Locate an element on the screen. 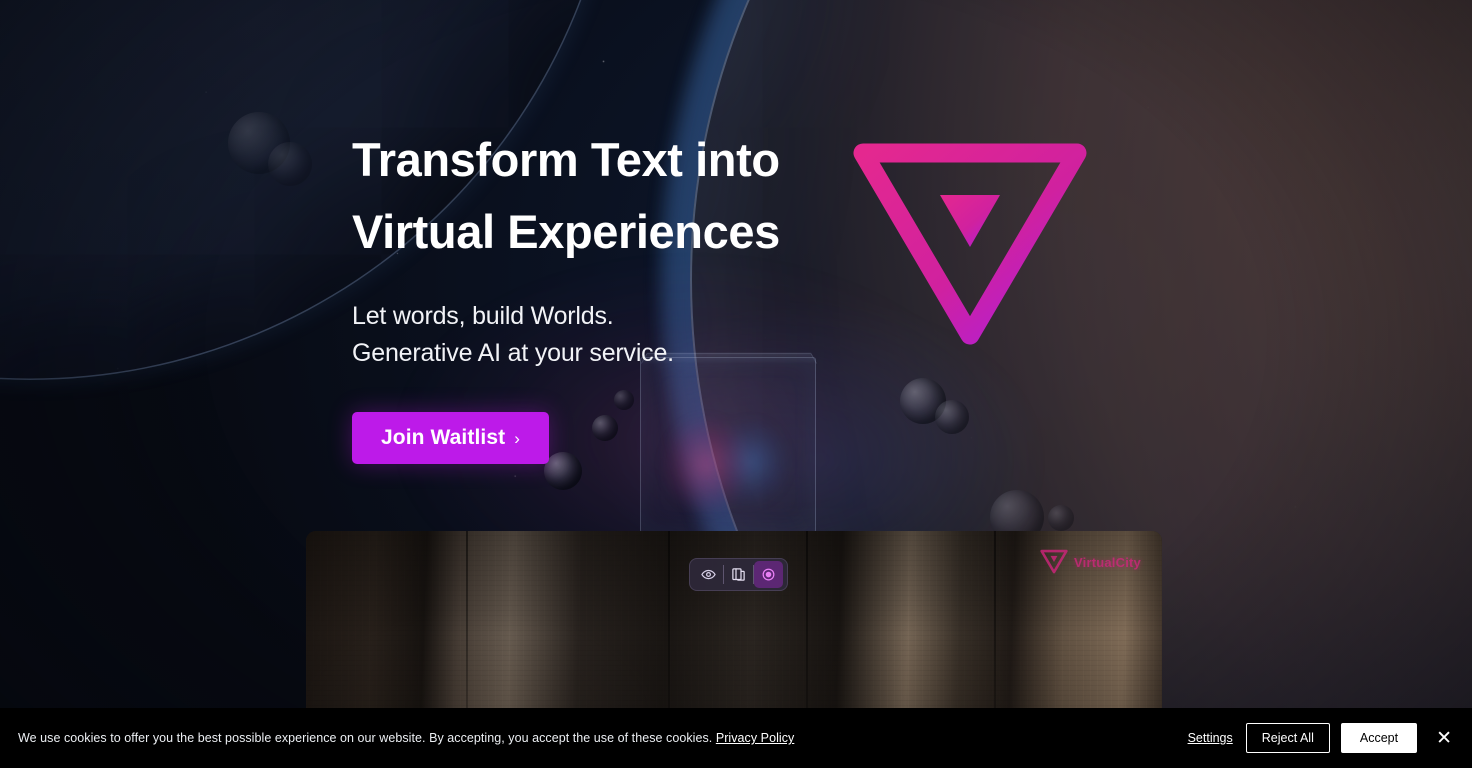 Image resolution: width=1472 pixels, height=768 pixels. join-waitlist-label: Join Waitlist is located at coordinates (443, 437).